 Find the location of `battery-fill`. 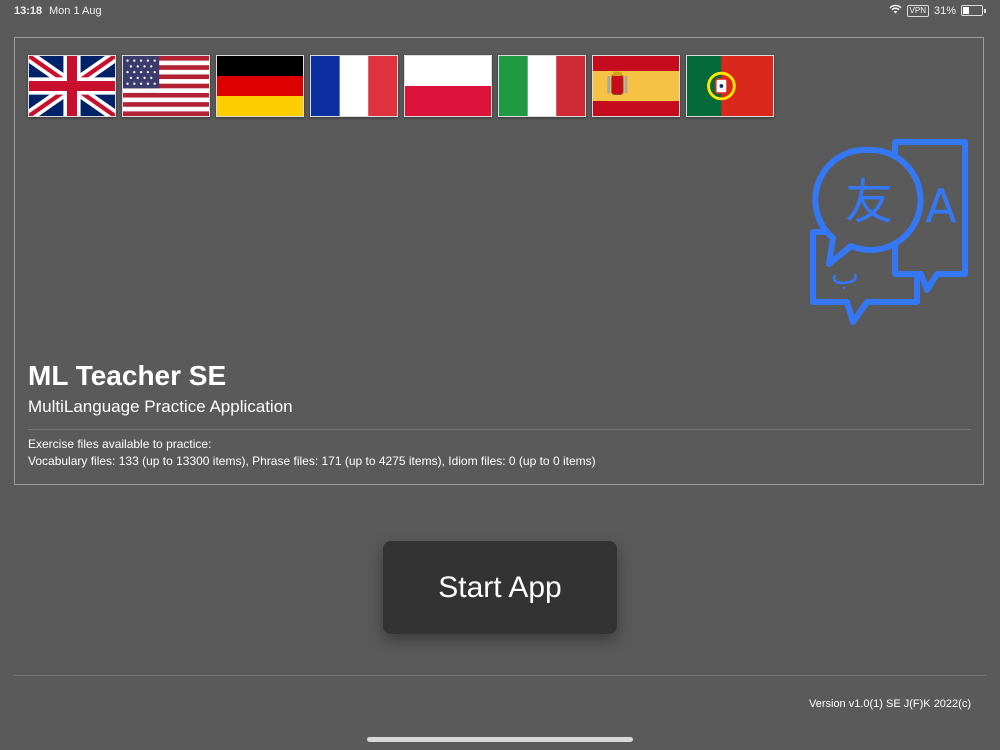

battery-fill is located at coordinates (966, 10).